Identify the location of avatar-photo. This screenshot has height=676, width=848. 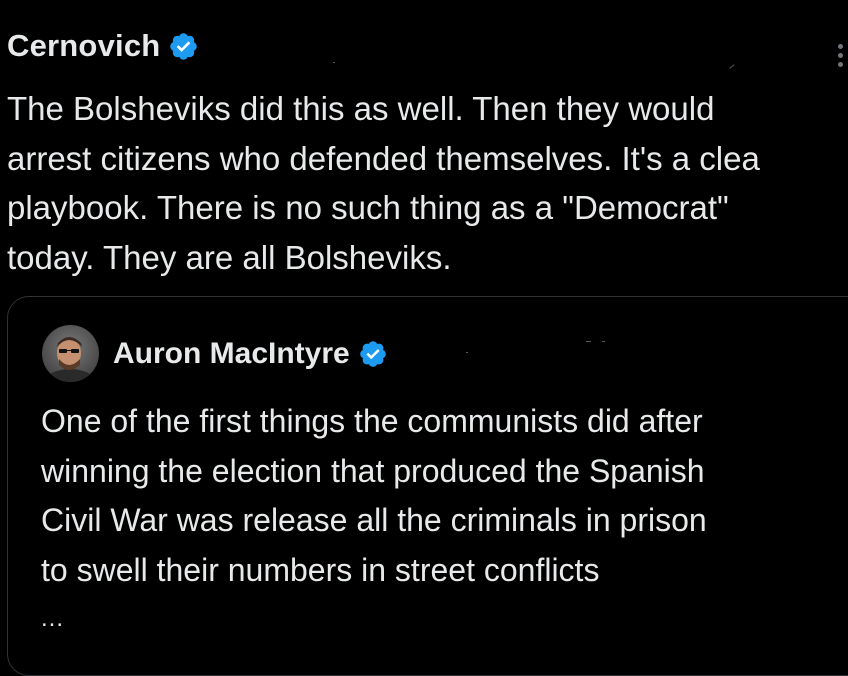
(70, 353).